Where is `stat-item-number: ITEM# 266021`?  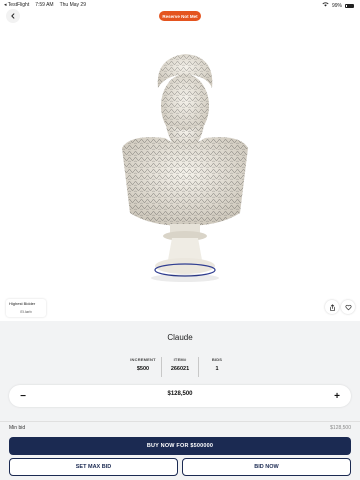 stat-item-number: ITEM# 266021 is located at coordinates (179, 367).